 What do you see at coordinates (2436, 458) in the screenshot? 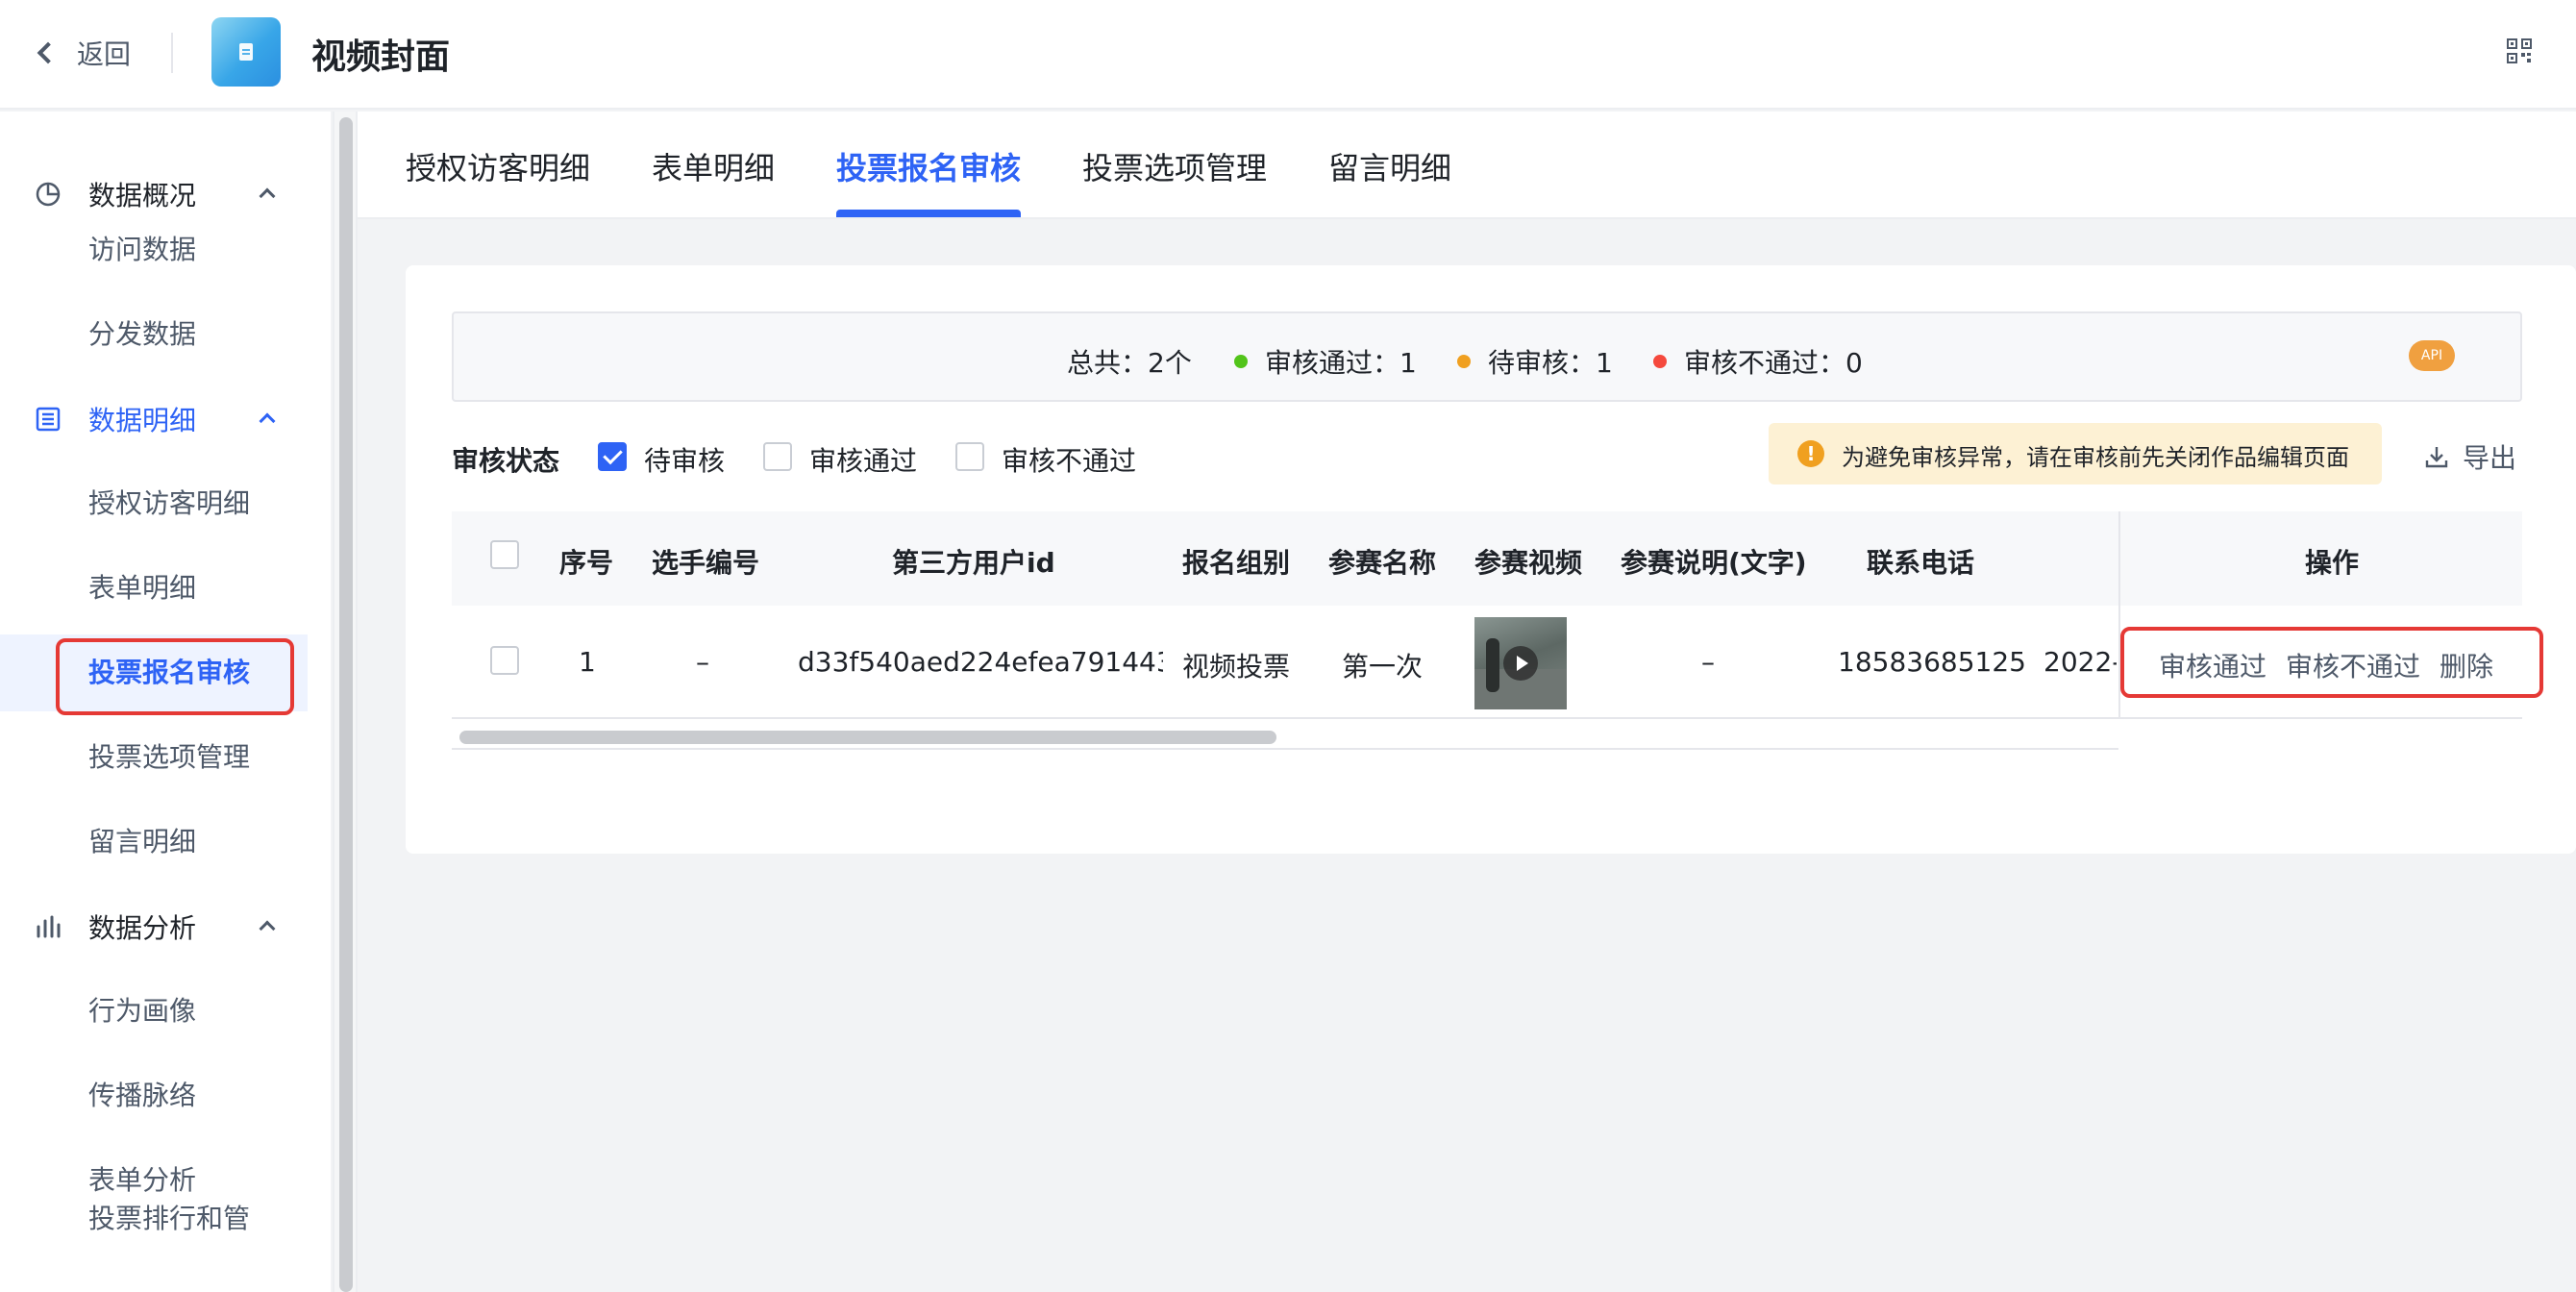
I see `download-icon` at bounding box center [2436, 458].